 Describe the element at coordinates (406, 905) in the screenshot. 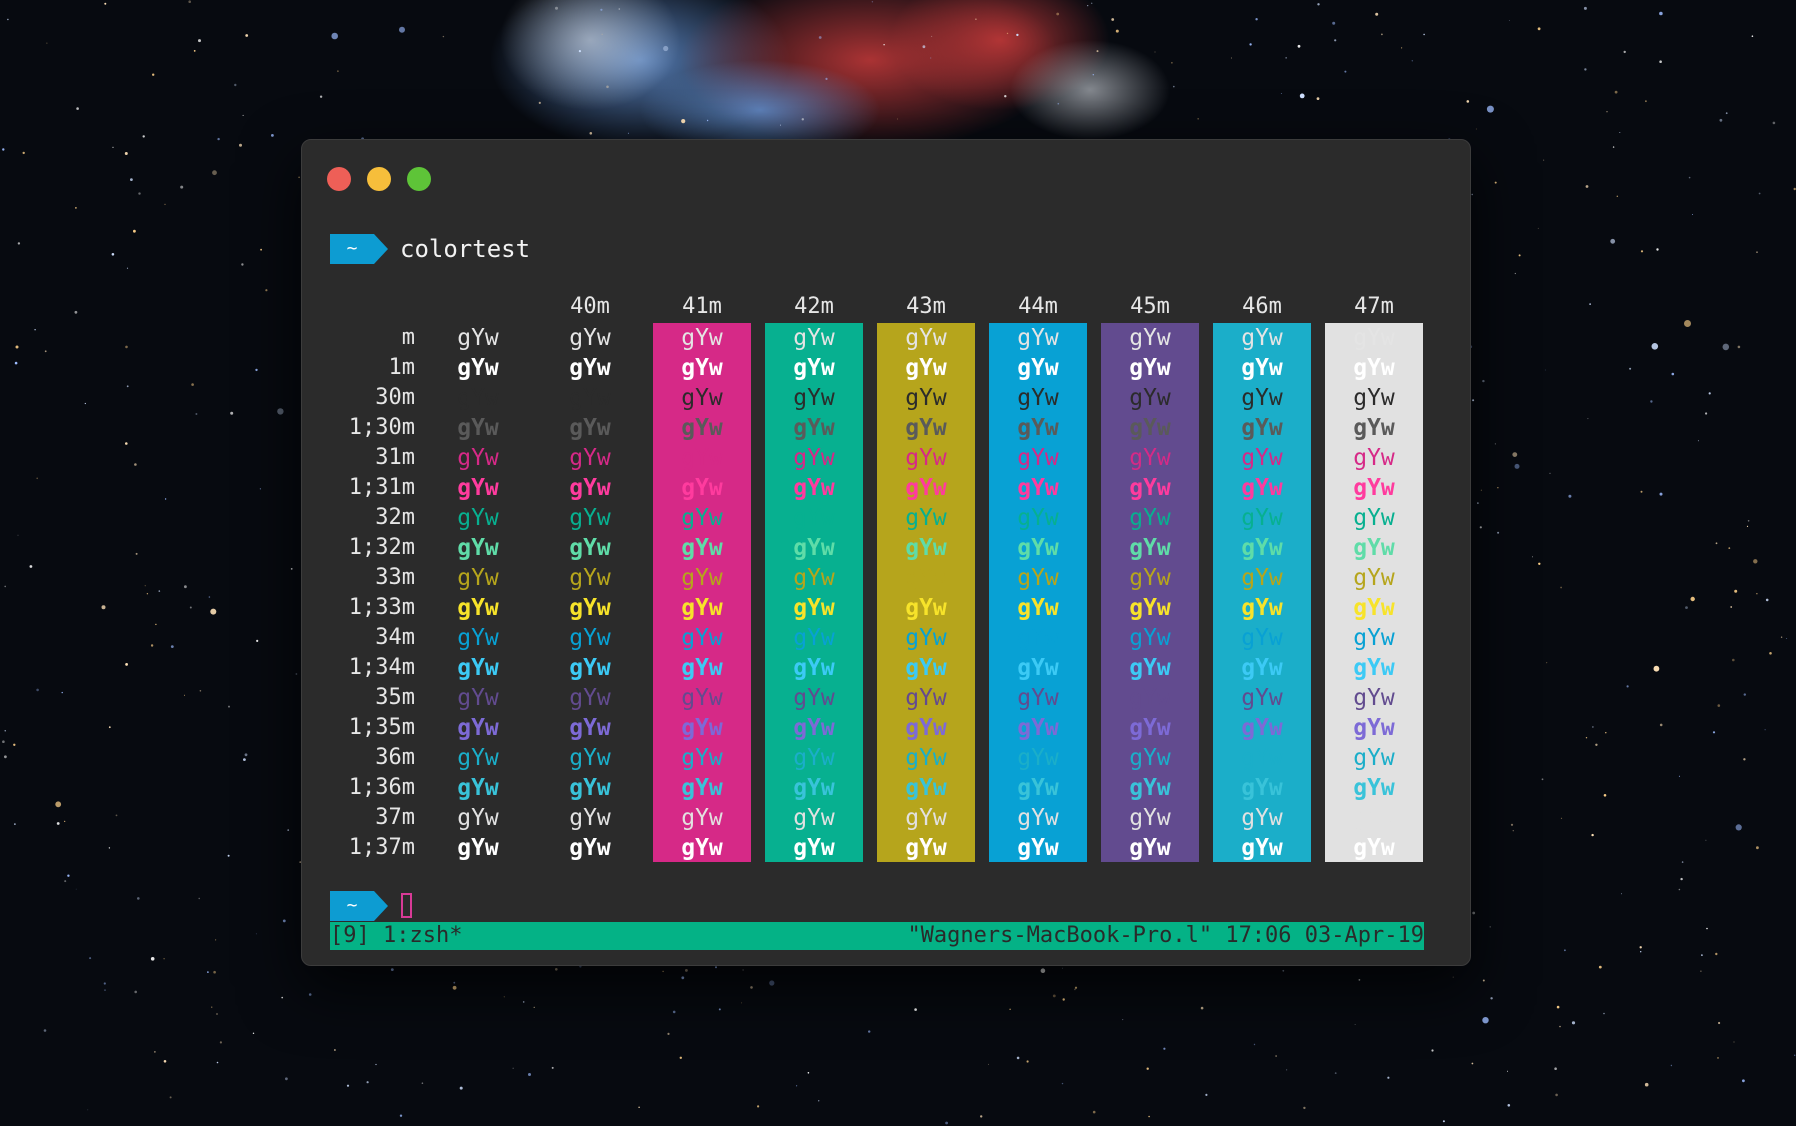

I see `text-cursor` at that location.